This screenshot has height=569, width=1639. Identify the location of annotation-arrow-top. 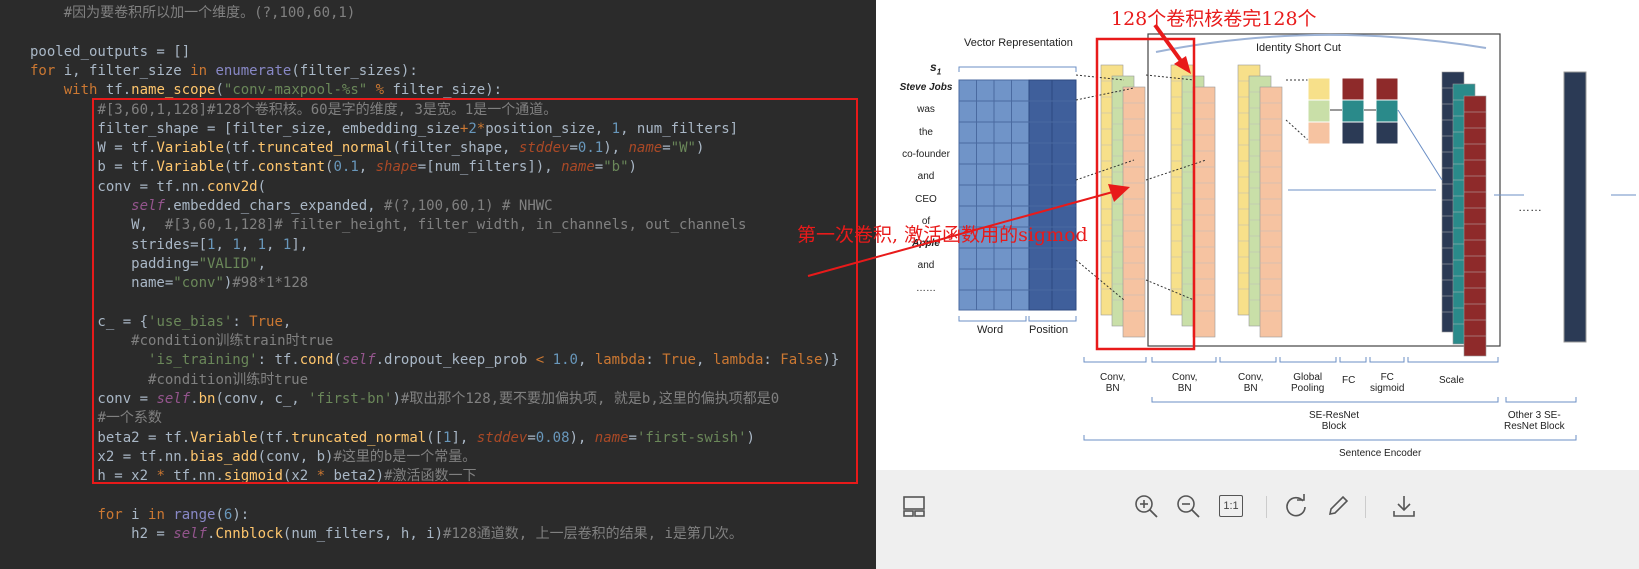
(1169, 45).